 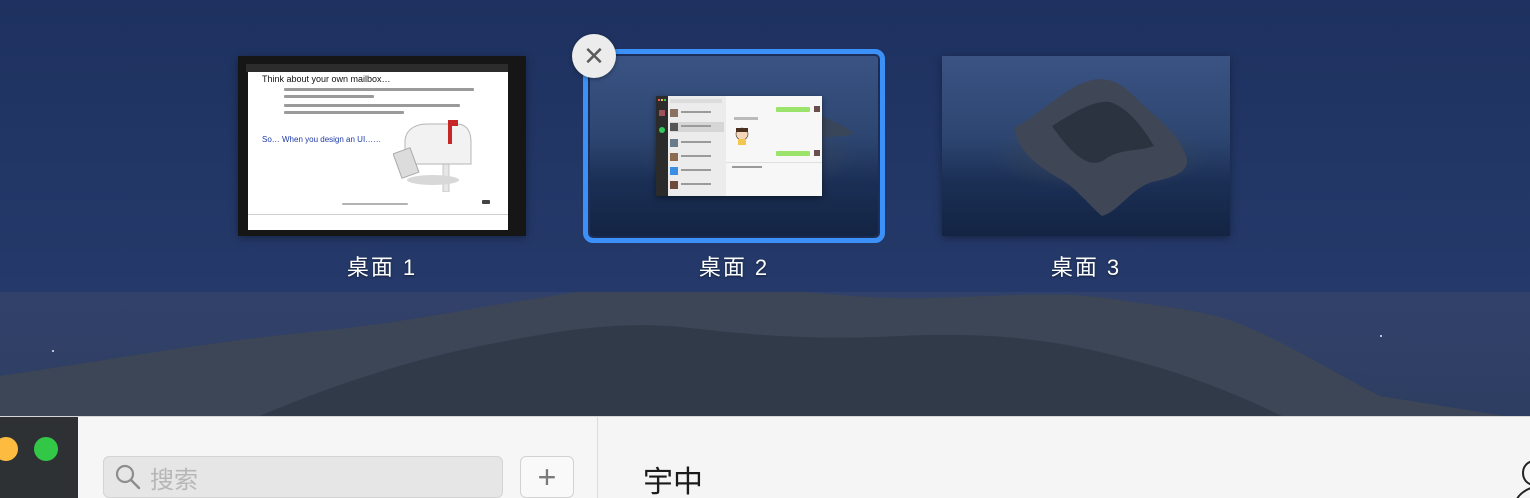 I want to click on close-space-button: ✕, so click(x=594, y=56).